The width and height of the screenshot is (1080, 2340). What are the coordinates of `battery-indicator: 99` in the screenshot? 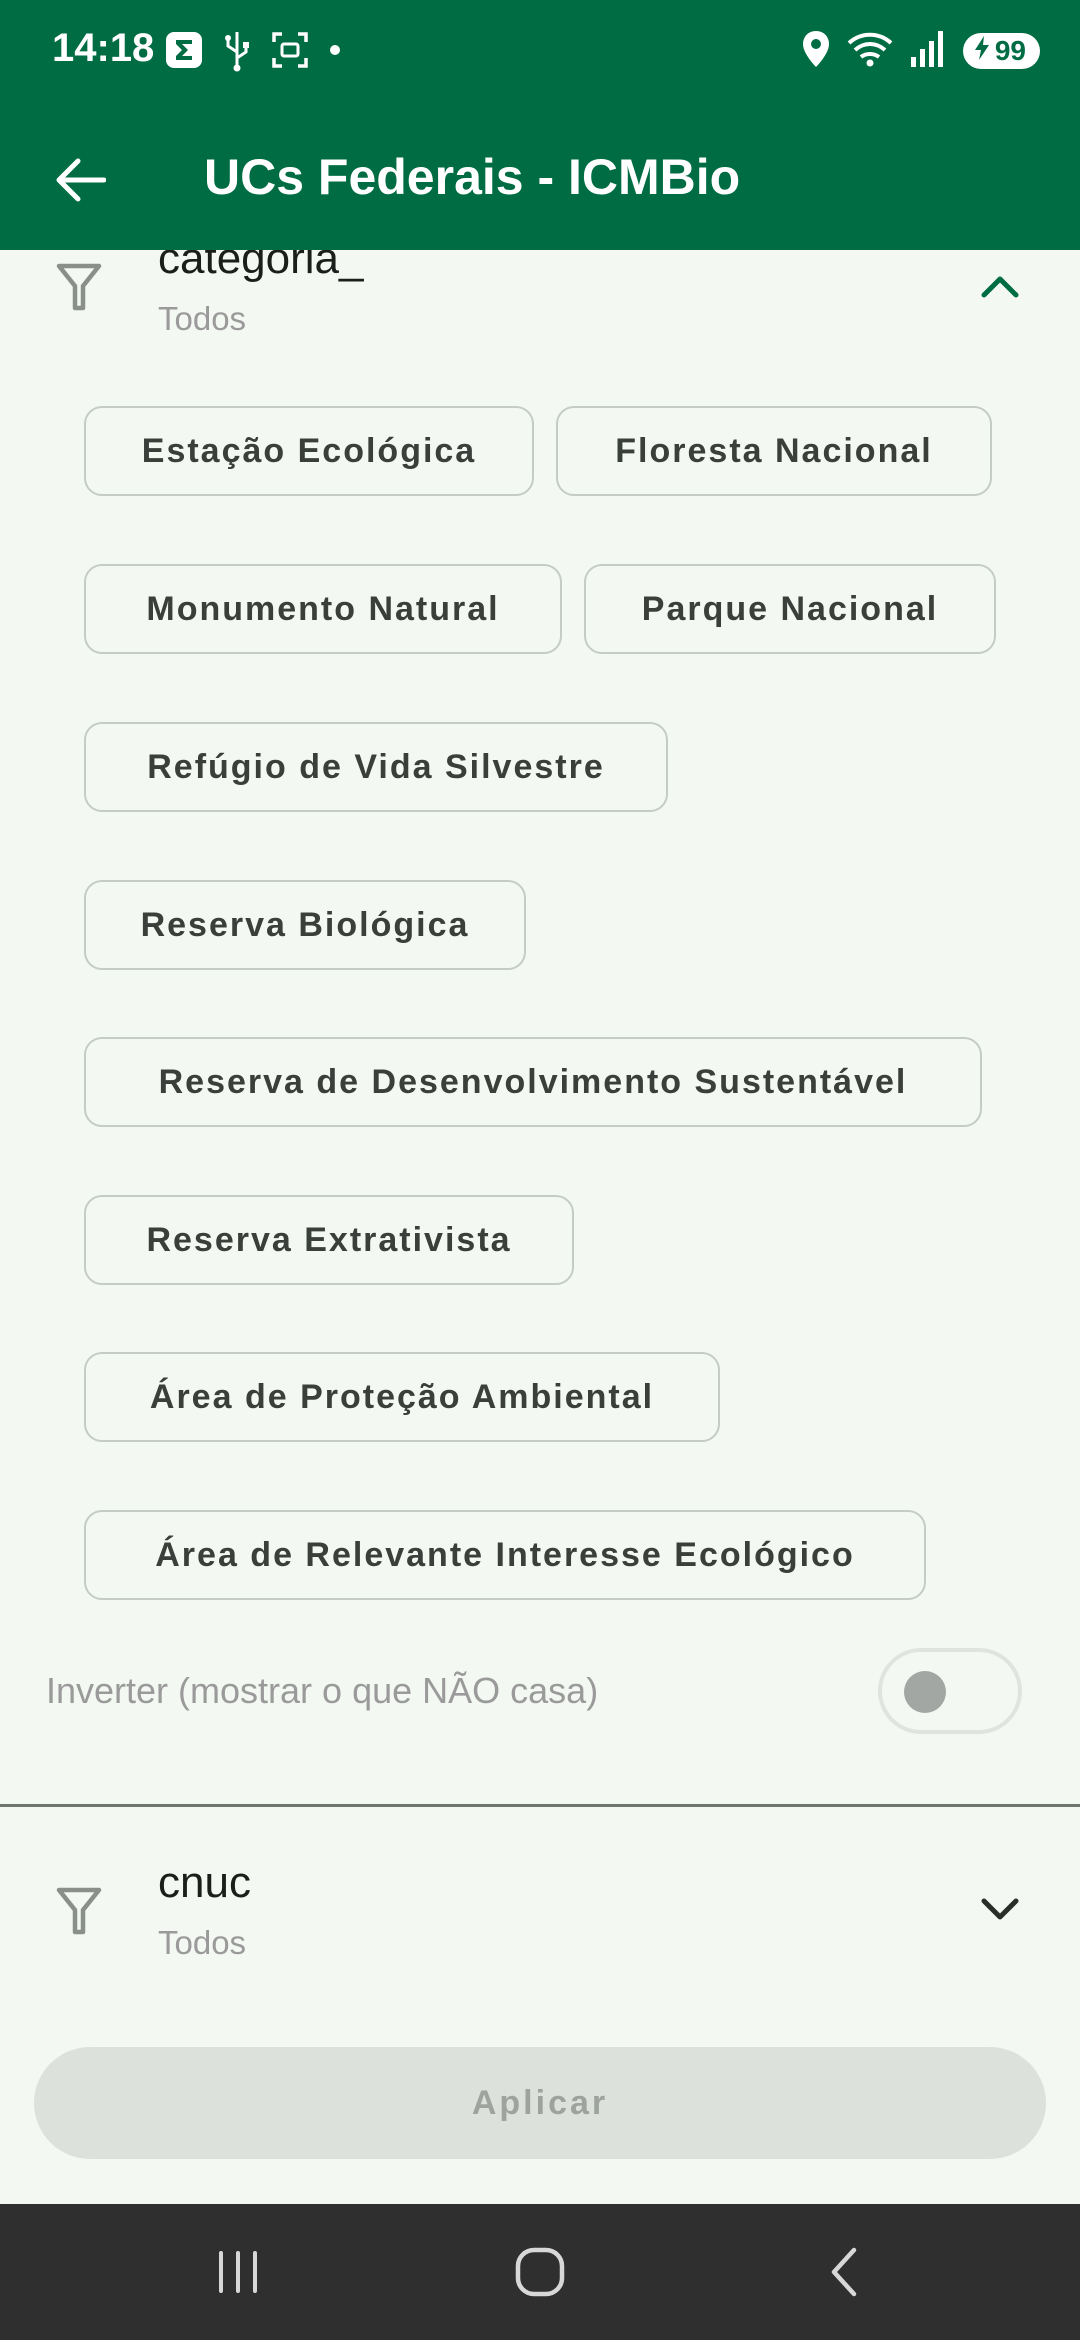 It's located at (1001, 51).